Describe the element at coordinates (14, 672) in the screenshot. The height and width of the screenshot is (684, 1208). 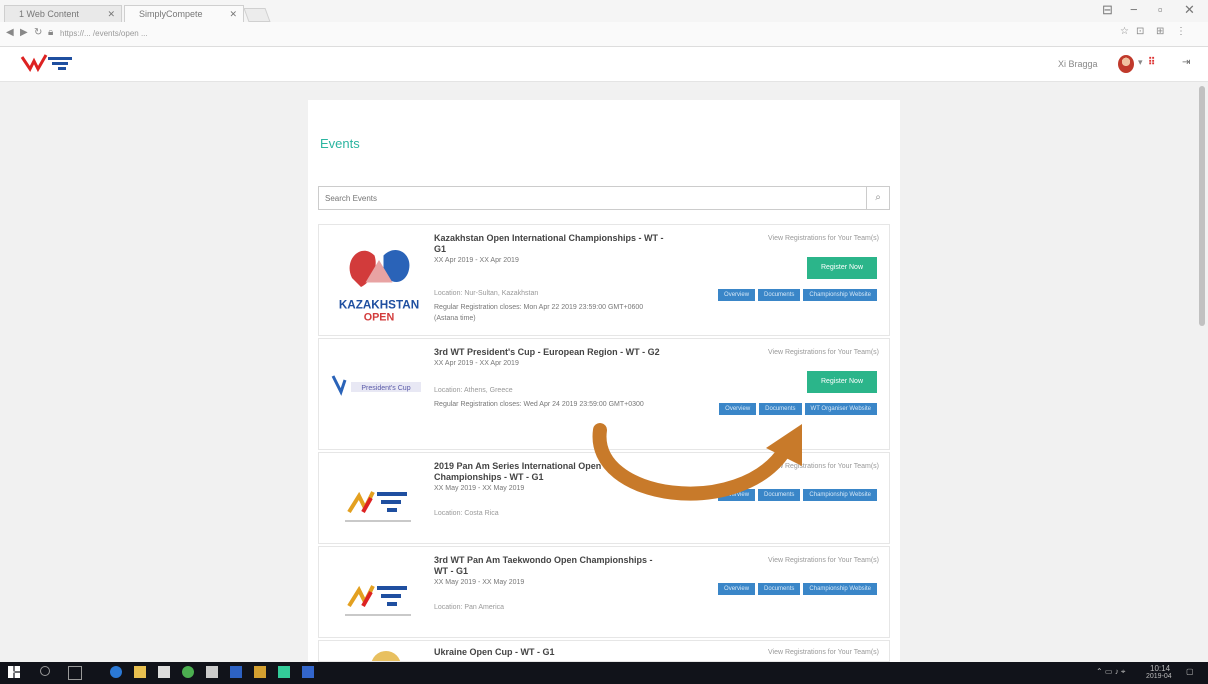
I see `windows-start-icon` at that location.